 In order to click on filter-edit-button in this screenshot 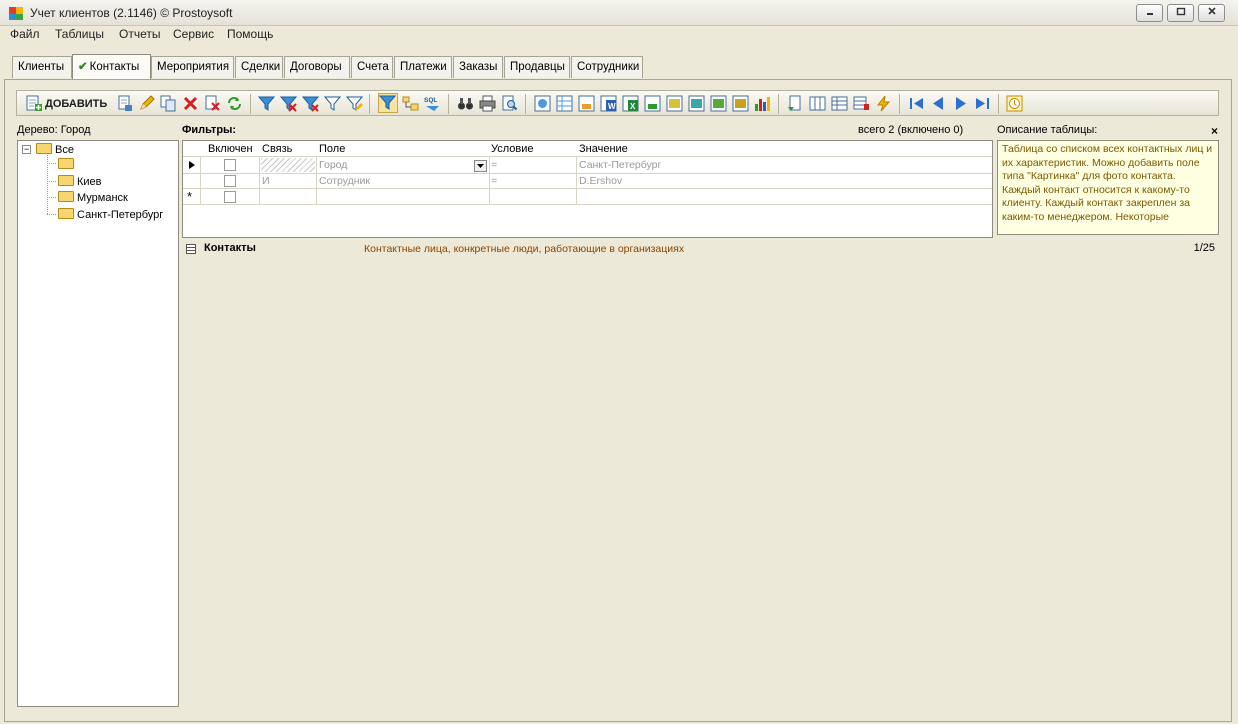, I will do `click(354, 103)`.